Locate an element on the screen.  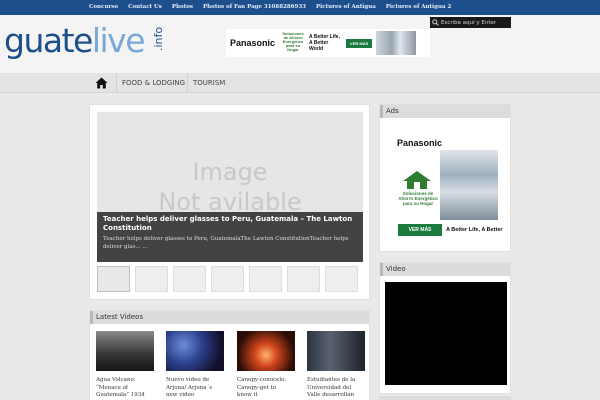
ad-appliances-image is located at coordinates (469, 185).